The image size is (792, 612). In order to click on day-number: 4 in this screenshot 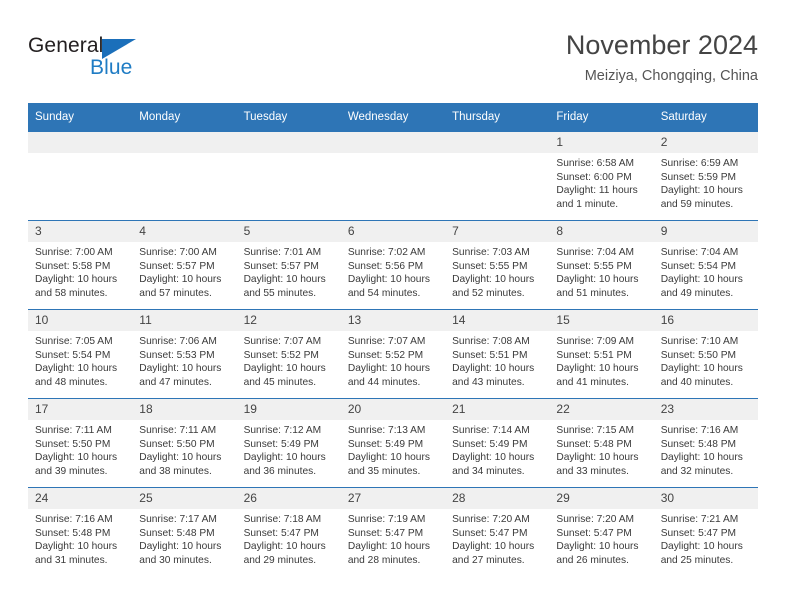, I will do `click(184, 231)`.